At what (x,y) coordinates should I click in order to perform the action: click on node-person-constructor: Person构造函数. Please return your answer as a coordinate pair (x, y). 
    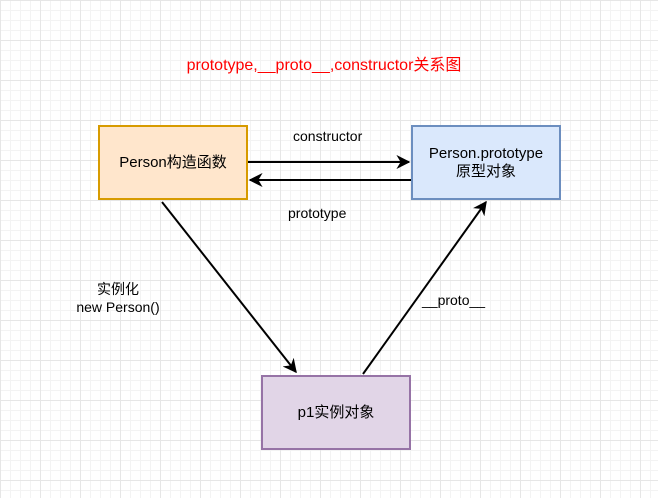
    Looking at the image, I should click on (173, 162).